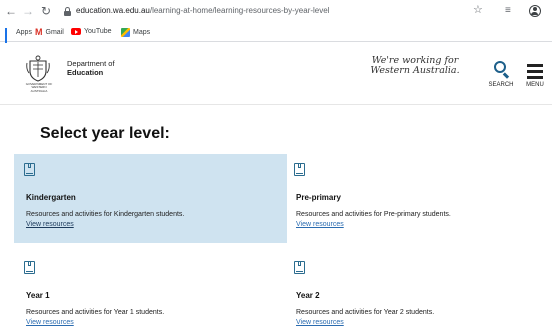 The width and height of the screenshot is (552, 336). I want to click on department-name: Department of Education, so click(91, 68).